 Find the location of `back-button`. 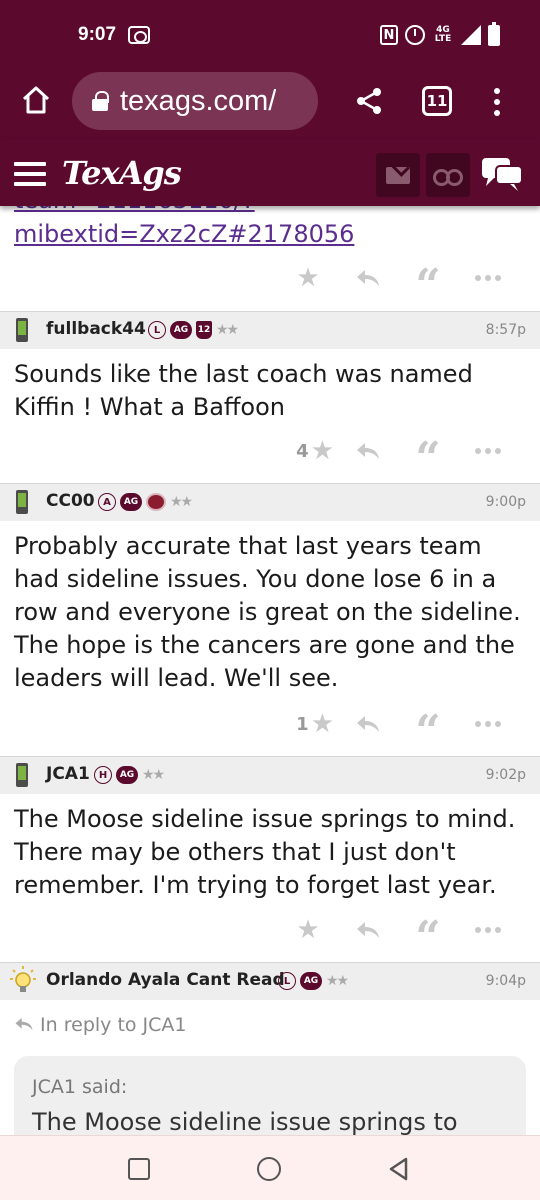

back-button is located at coordinates (399, 1169).